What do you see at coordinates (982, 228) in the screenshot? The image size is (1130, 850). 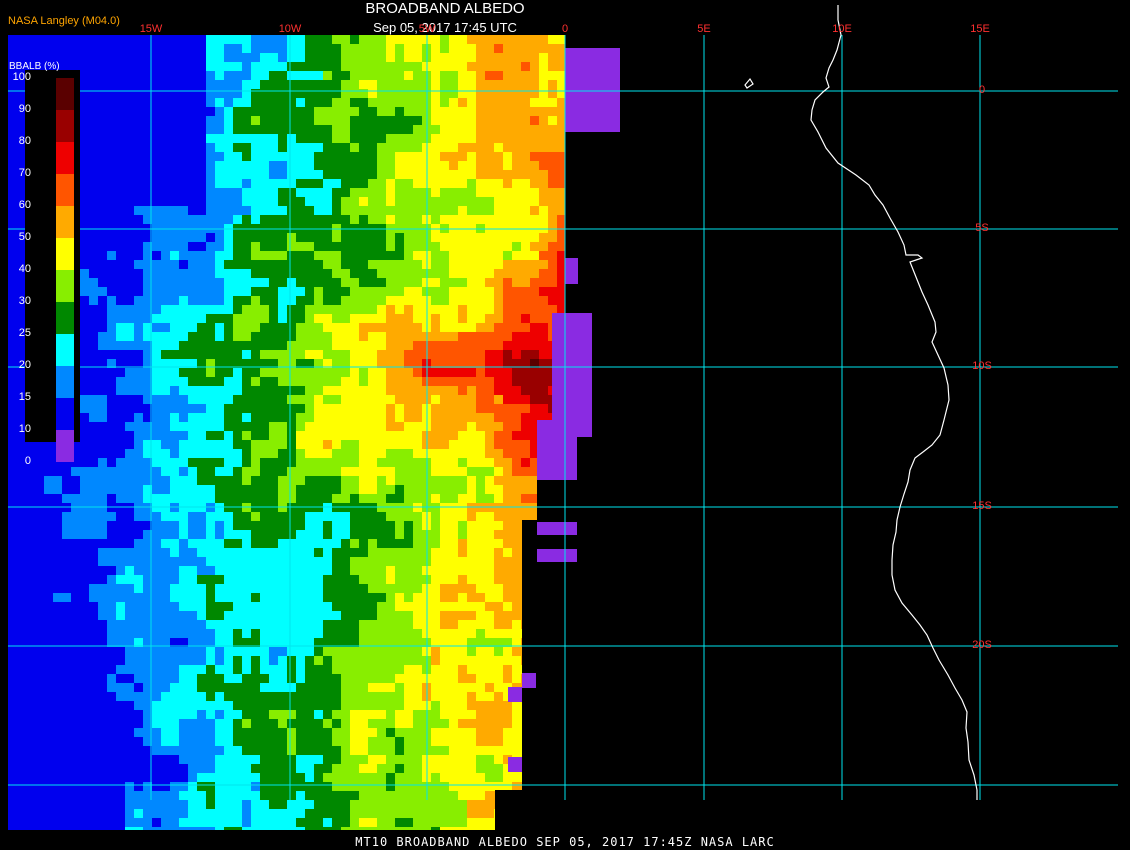 I see `latitude-label: 5S` at bounding box center [982, 228].